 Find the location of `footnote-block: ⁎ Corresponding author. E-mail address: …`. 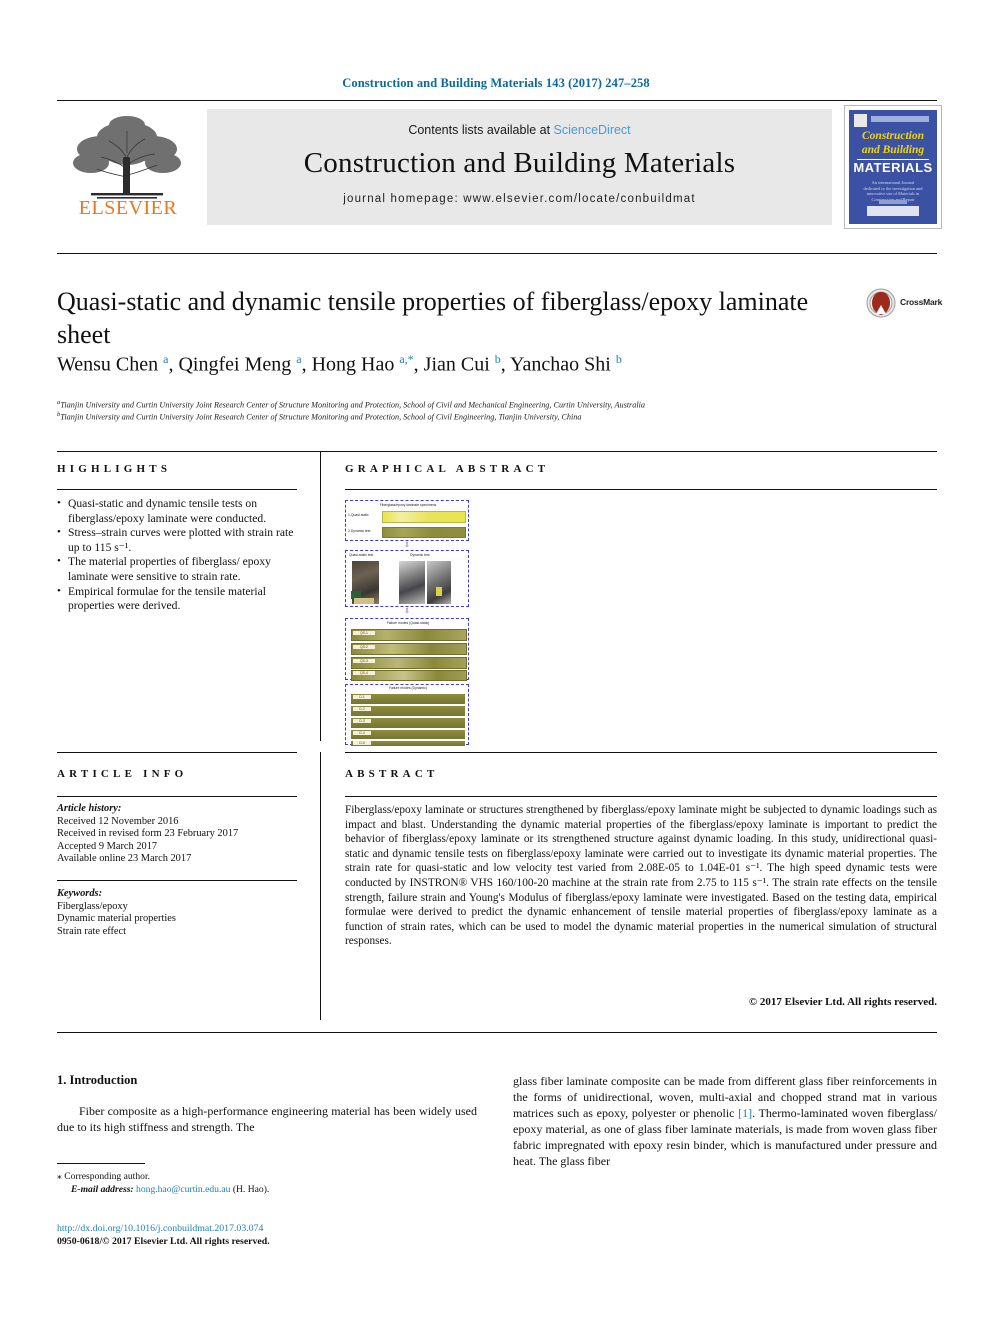

footnote-block: ⁎ Corresponding author. E-mail address: … is located at coordinates (267, 1183).